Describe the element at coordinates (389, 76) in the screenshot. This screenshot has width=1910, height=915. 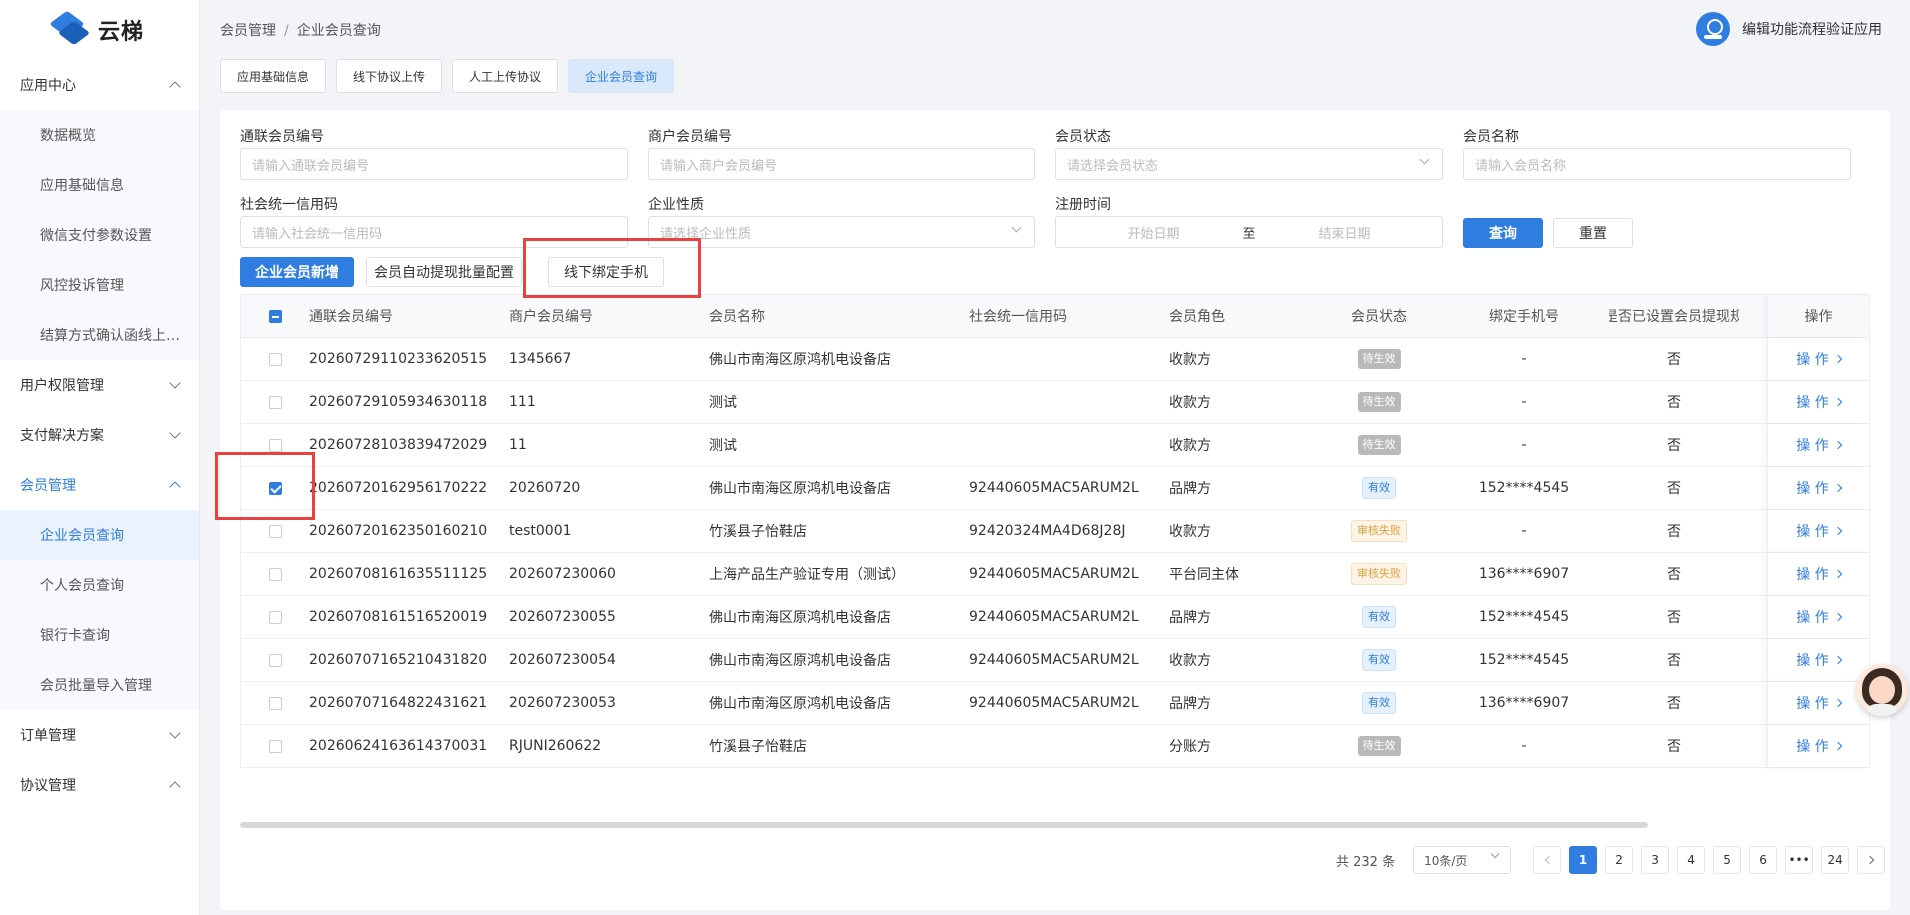
I see `tab-offline-agreement-upload: 线下协议上传` at that location.